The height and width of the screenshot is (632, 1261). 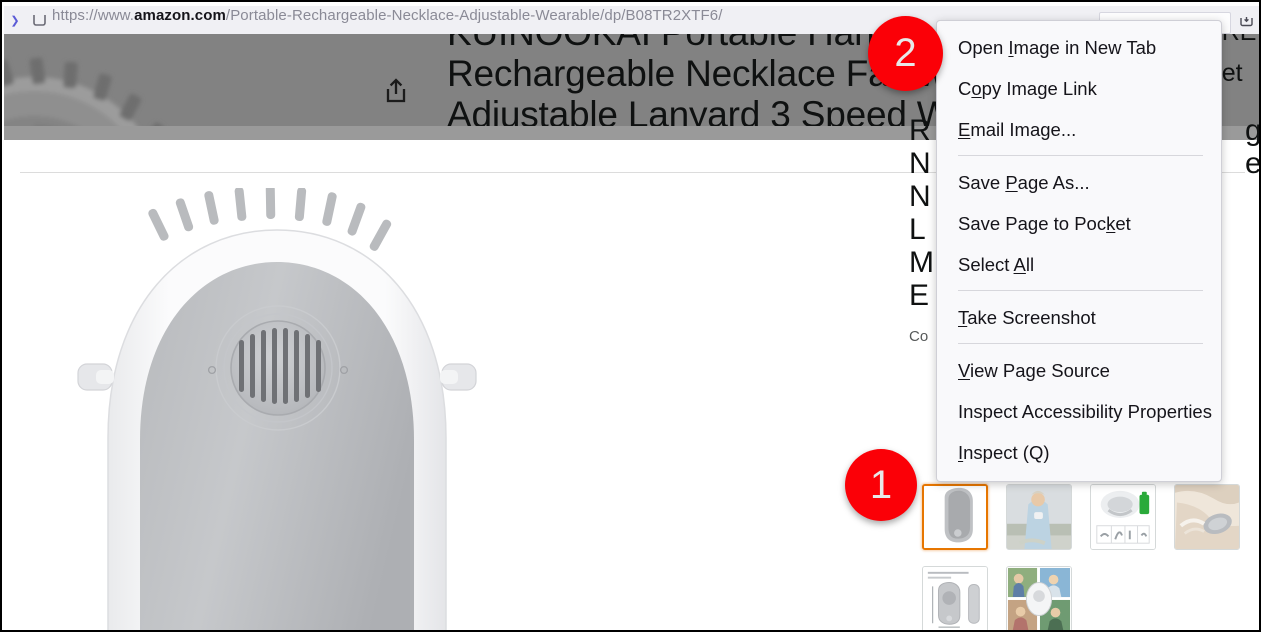 What do you see at coordinates (1087, 557) in the screenshot?
I see `thumbnail-strip` at bounding box center [1087, 557].